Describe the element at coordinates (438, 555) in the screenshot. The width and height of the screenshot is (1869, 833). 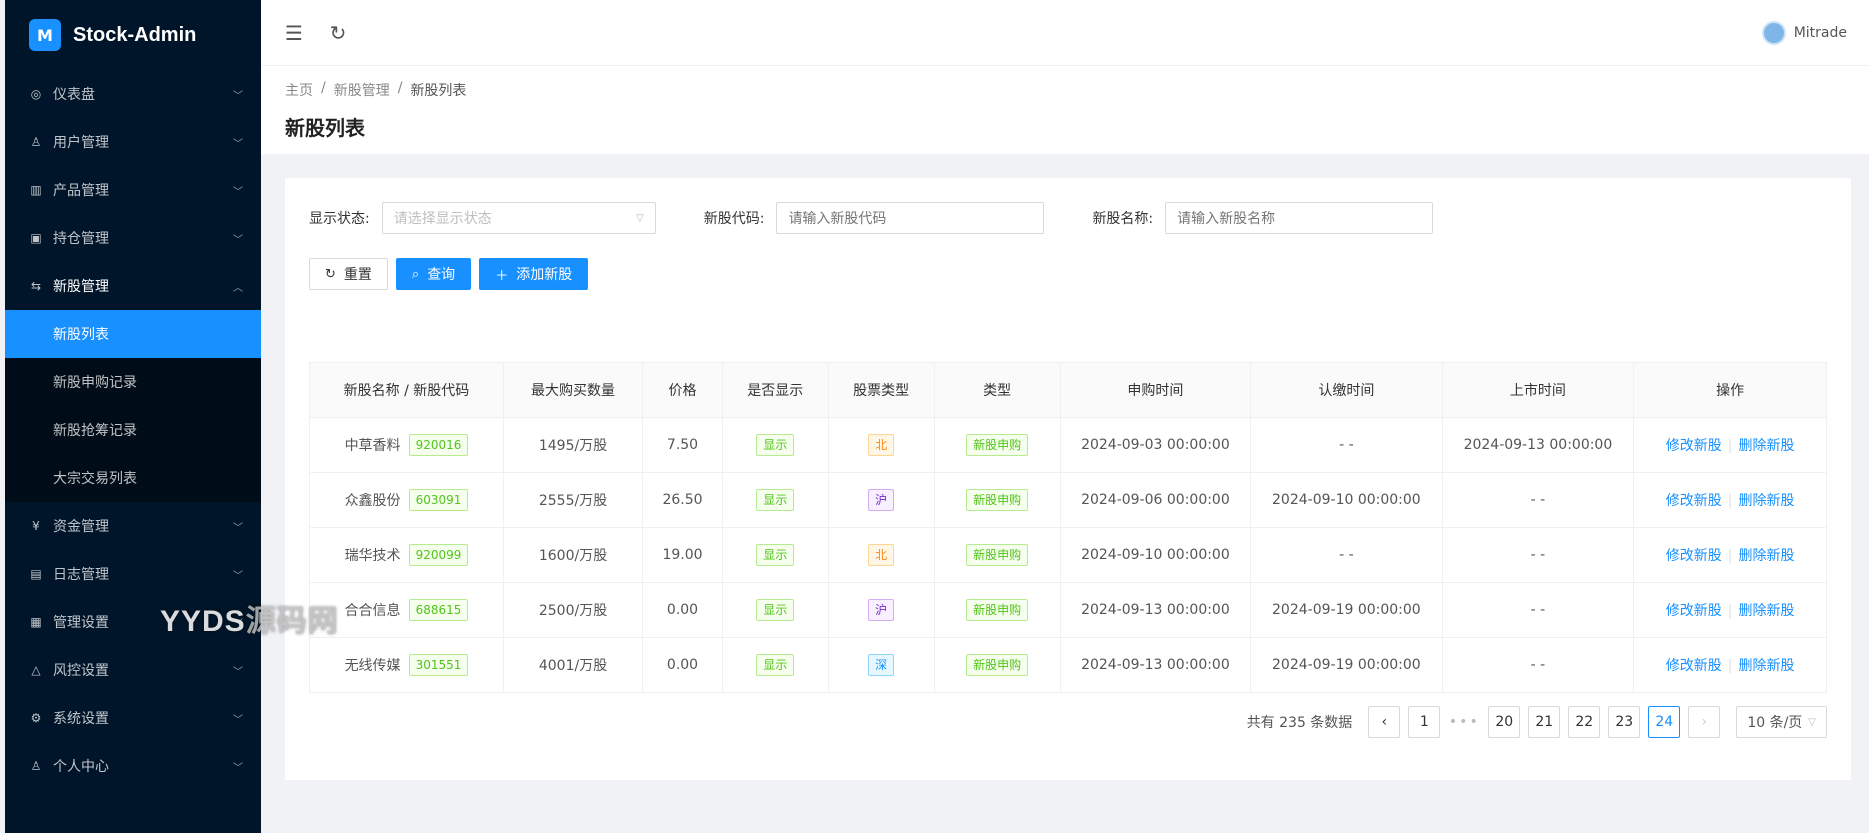
I see `stock-code-tag: 920099` at that location.